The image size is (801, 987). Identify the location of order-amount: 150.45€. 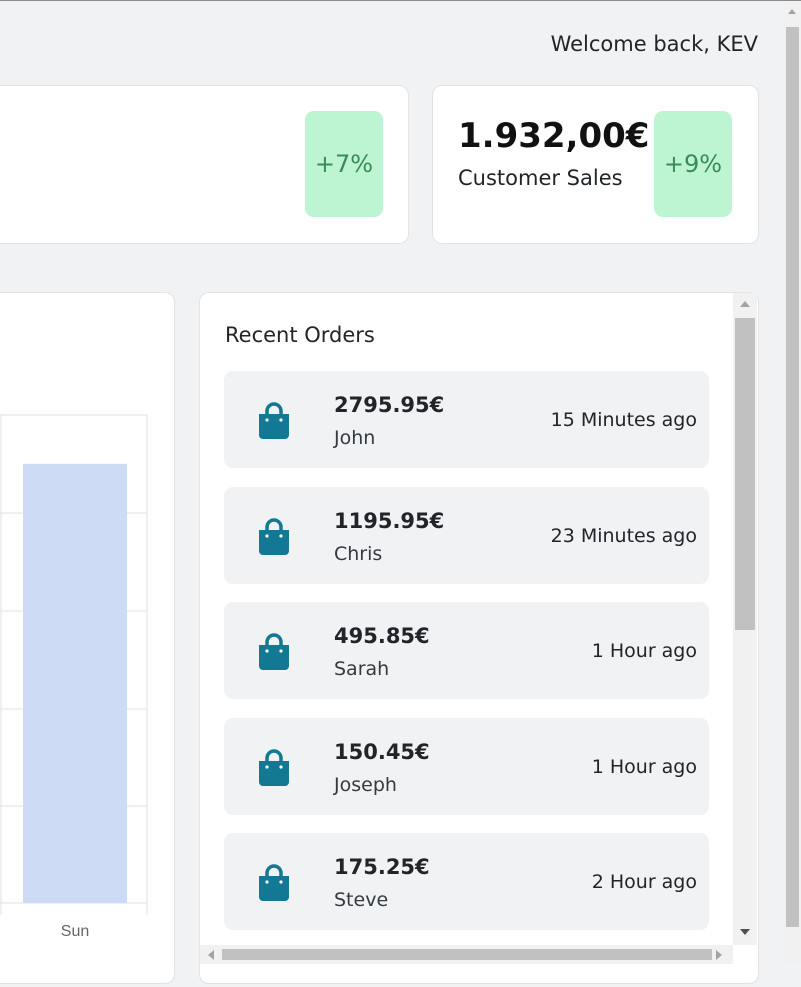
(382, 751).